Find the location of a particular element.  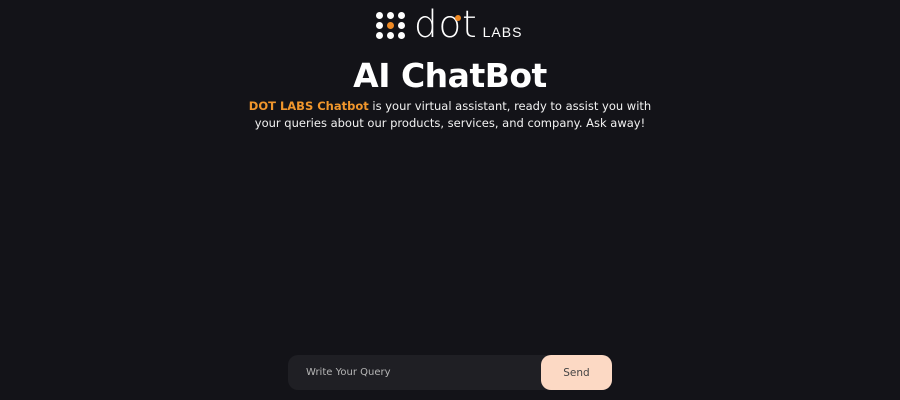

logo-accent-dot is located at coordinates (458, 18).